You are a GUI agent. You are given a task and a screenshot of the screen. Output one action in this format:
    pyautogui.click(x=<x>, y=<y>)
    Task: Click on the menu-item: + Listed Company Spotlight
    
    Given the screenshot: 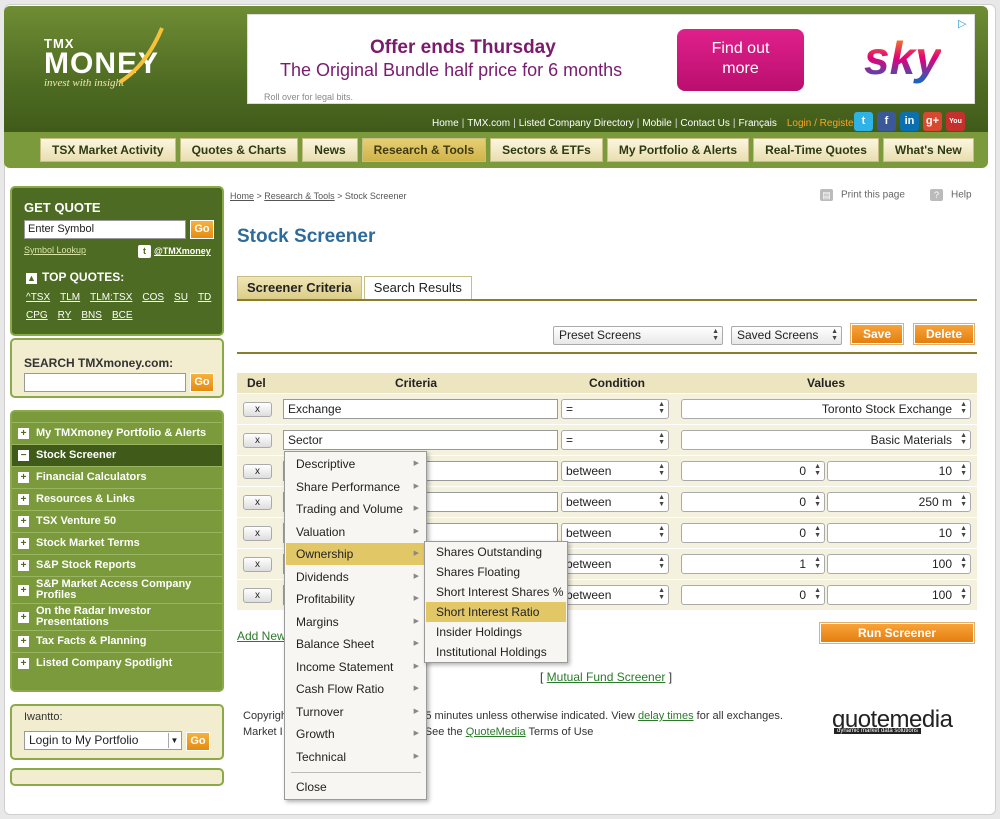 What is the action you would take?
    pyautogui.click(x=117, y=663)
    